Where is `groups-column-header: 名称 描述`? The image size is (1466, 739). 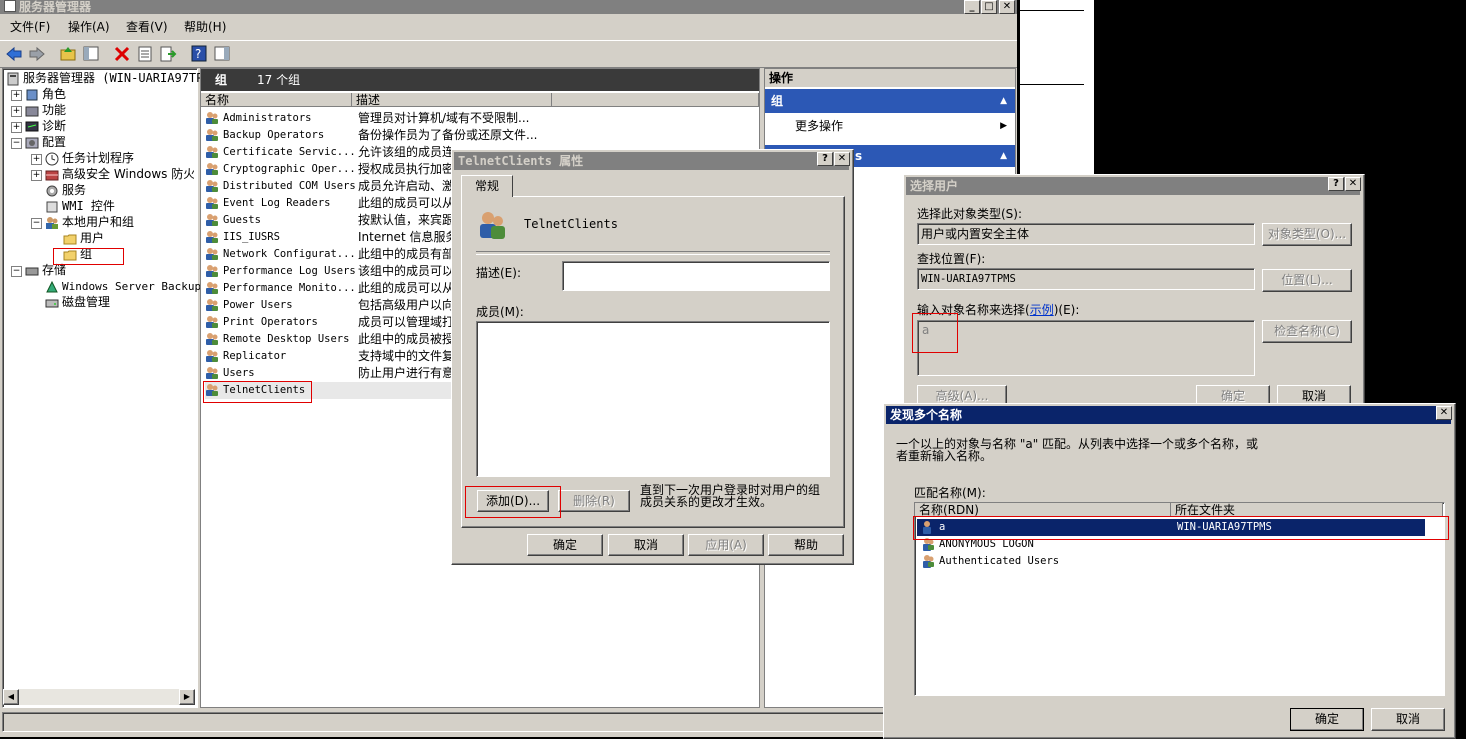 groups-column-header: 名称 描述 is located at coordinates (480, 100).